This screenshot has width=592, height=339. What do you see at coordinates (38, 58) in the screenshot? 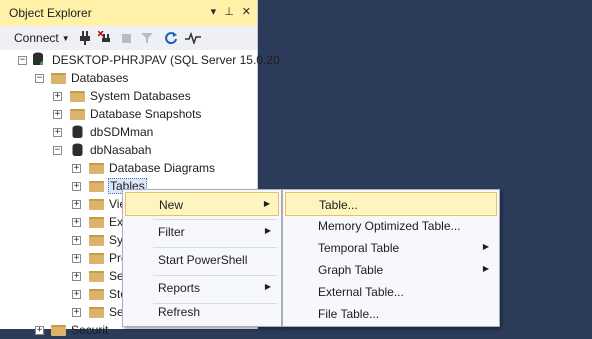
I see `server-icon` at bounding box center [38, 58].